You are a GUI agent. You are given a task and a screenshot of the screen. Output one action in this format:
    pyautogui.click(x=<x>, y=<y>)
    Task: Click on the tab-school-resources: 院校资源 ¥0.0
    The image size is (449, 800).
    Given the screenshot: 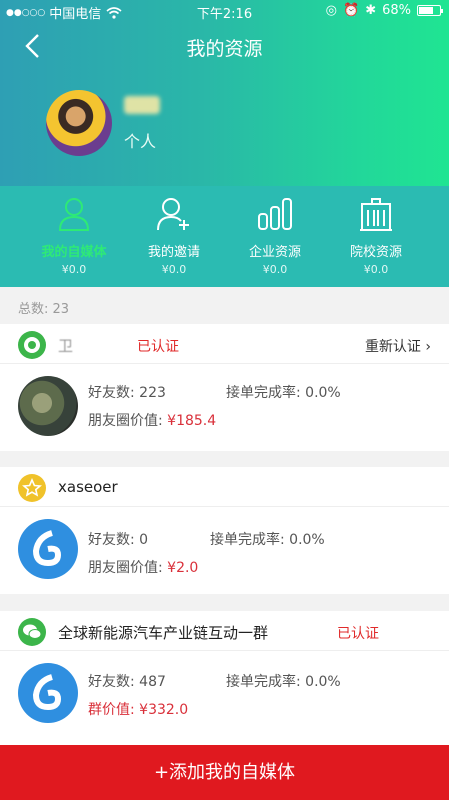 What is the action you would take?
    pyautogui.click(x=376, y=236)
    